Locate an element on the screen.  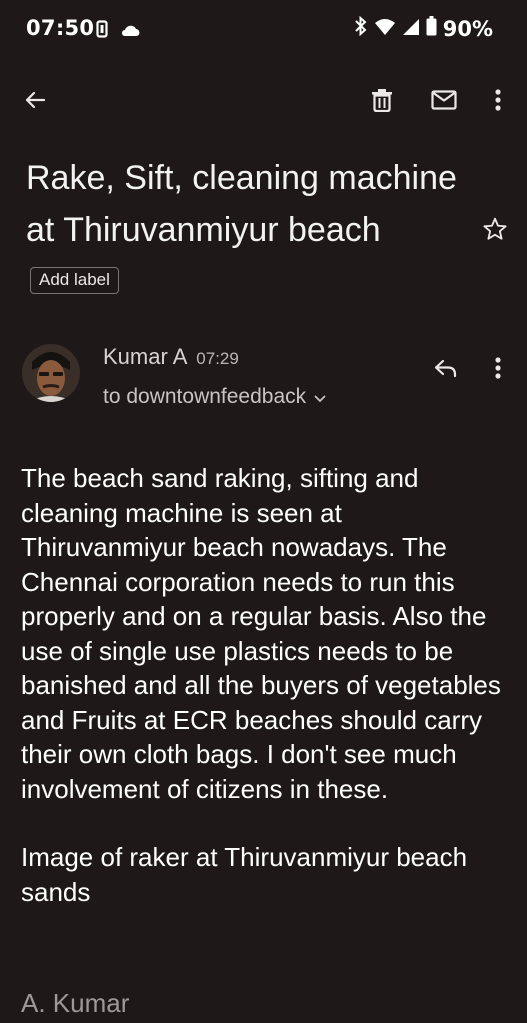
message-more-icon is located at coordinates (498, 368).